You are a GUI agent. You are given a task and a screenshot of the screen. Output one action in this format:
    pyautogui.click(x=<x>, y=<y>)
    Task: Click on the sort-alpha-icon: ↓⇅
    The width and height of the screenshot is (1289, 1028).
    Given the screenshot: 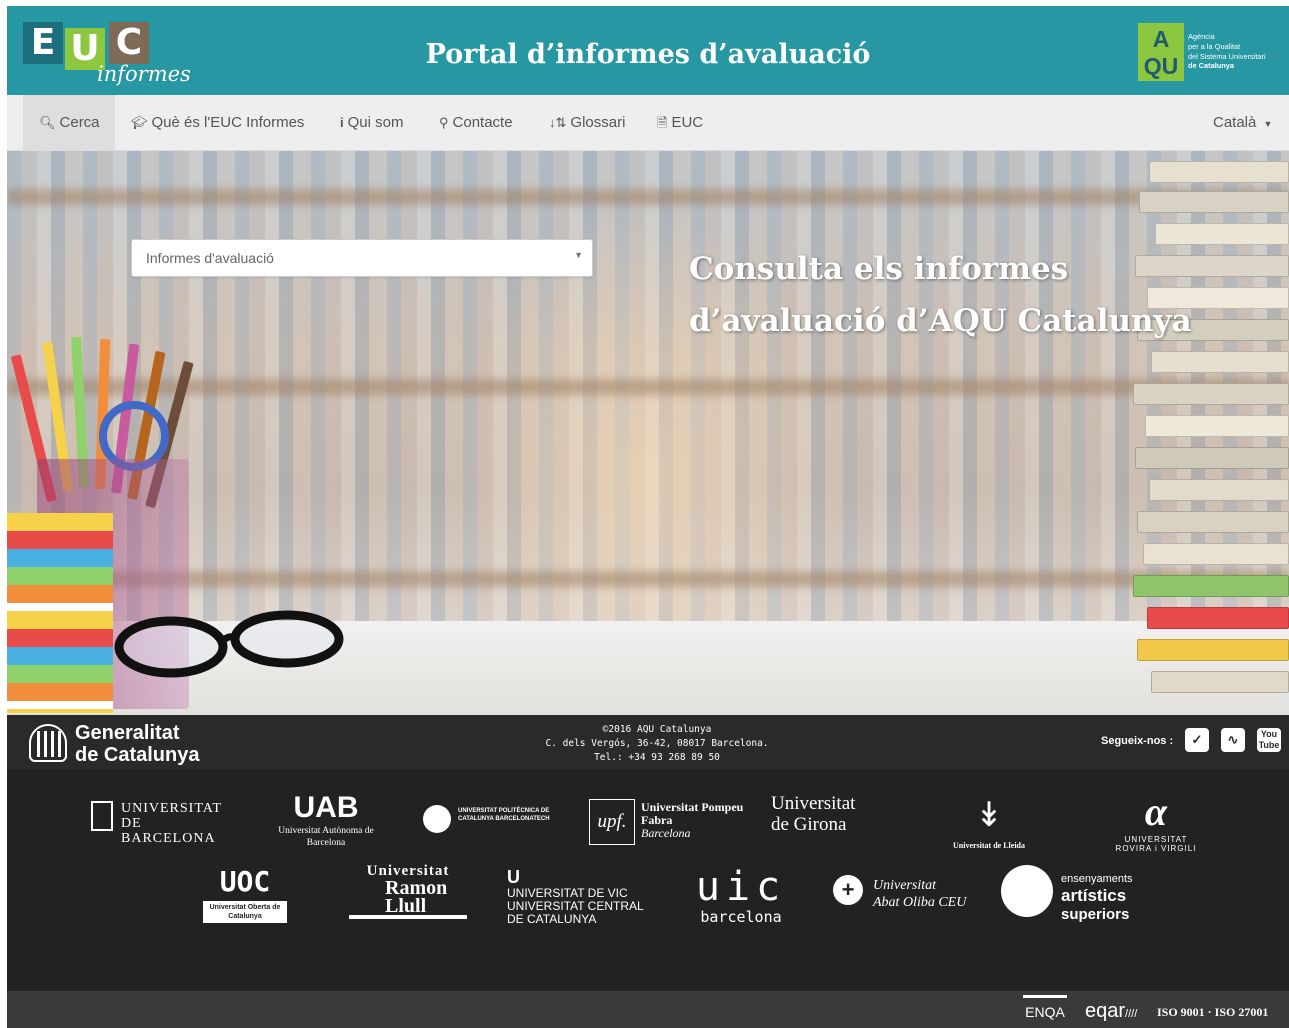 What is the action you would take?
    pyautogui.click(x=558, y=122)
    